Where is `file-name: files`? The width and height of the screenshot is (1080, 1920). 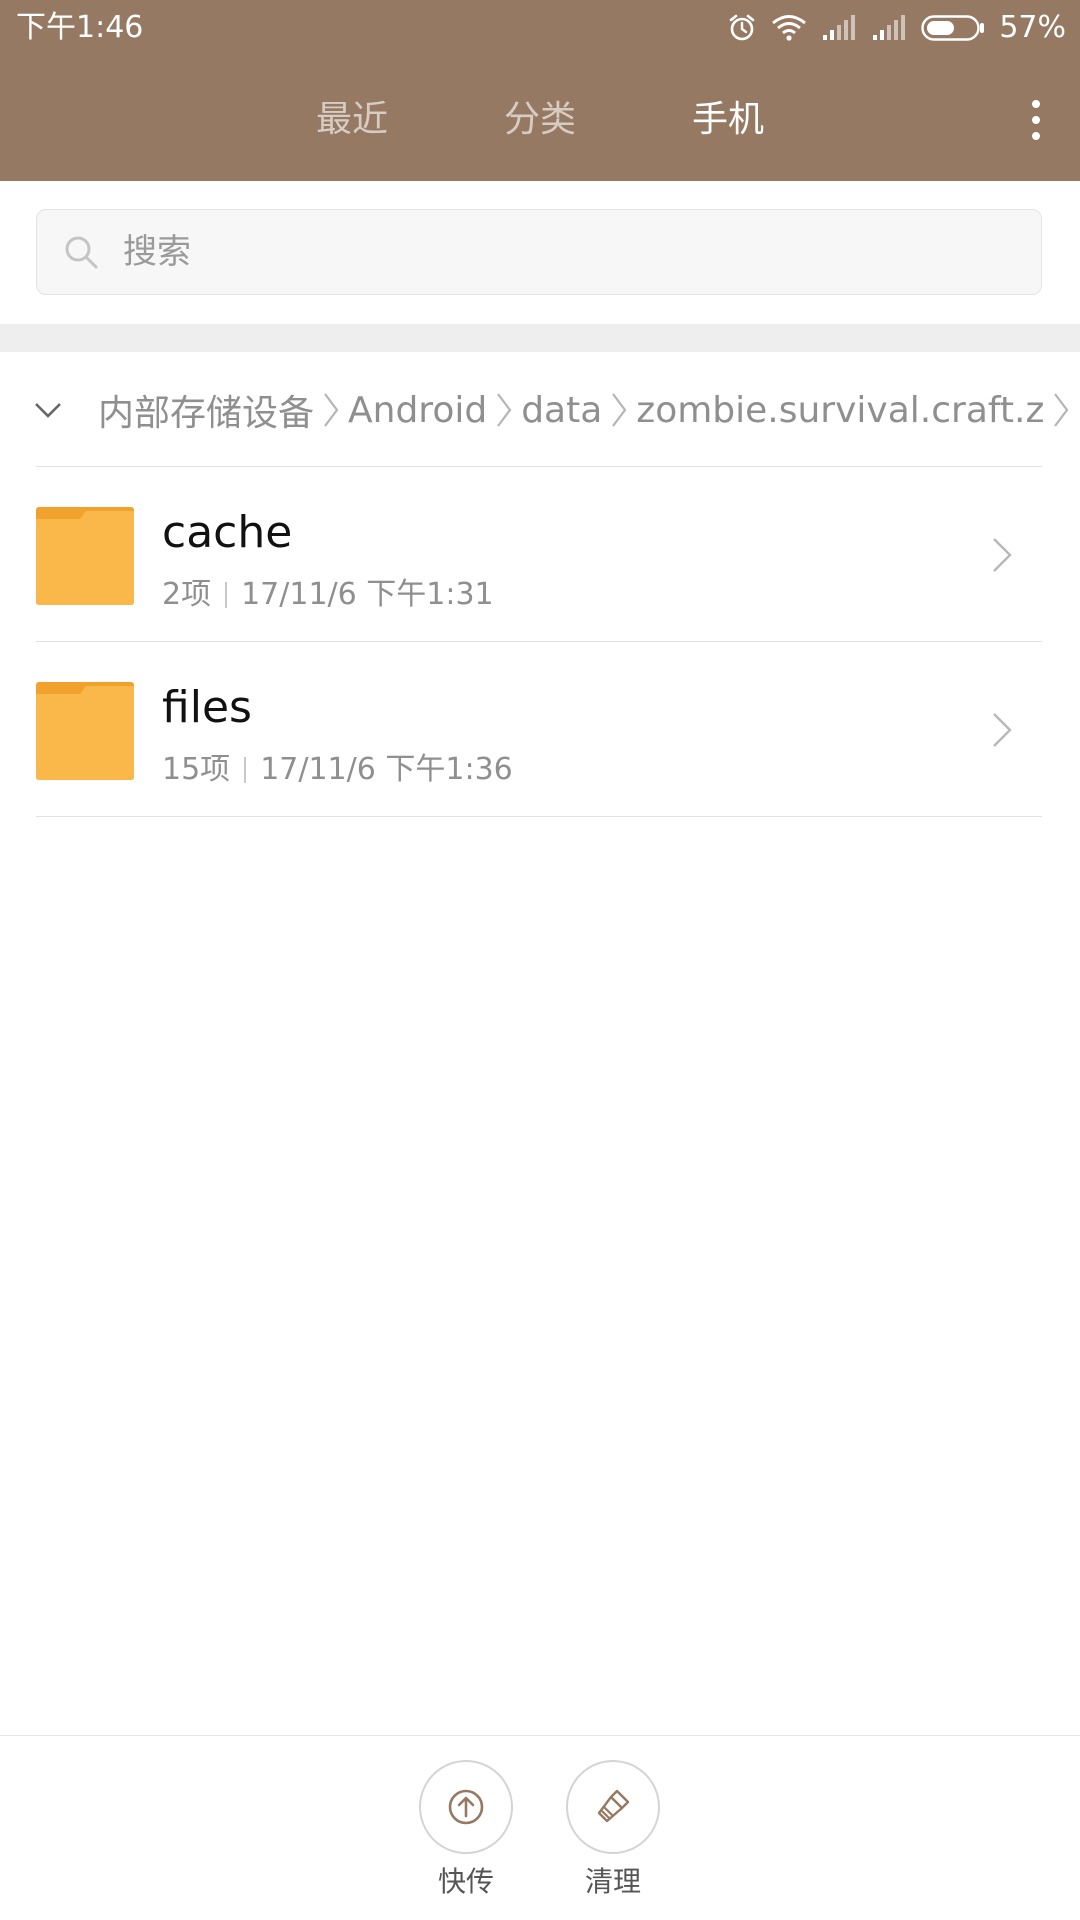 file-name: files is located at coordinates (207, 707).